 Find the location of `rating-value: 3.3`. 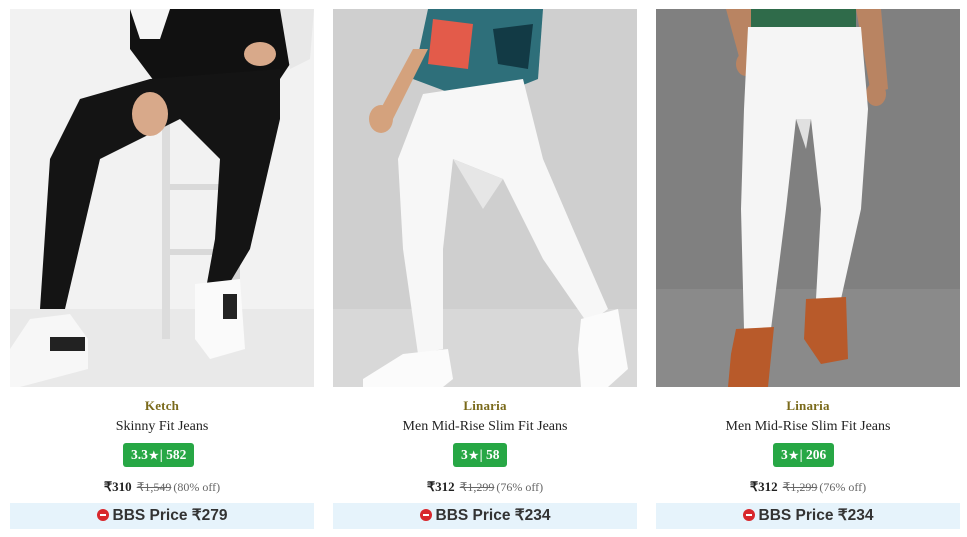

rating-value: 3.3 is located at coordinates (139, 454).